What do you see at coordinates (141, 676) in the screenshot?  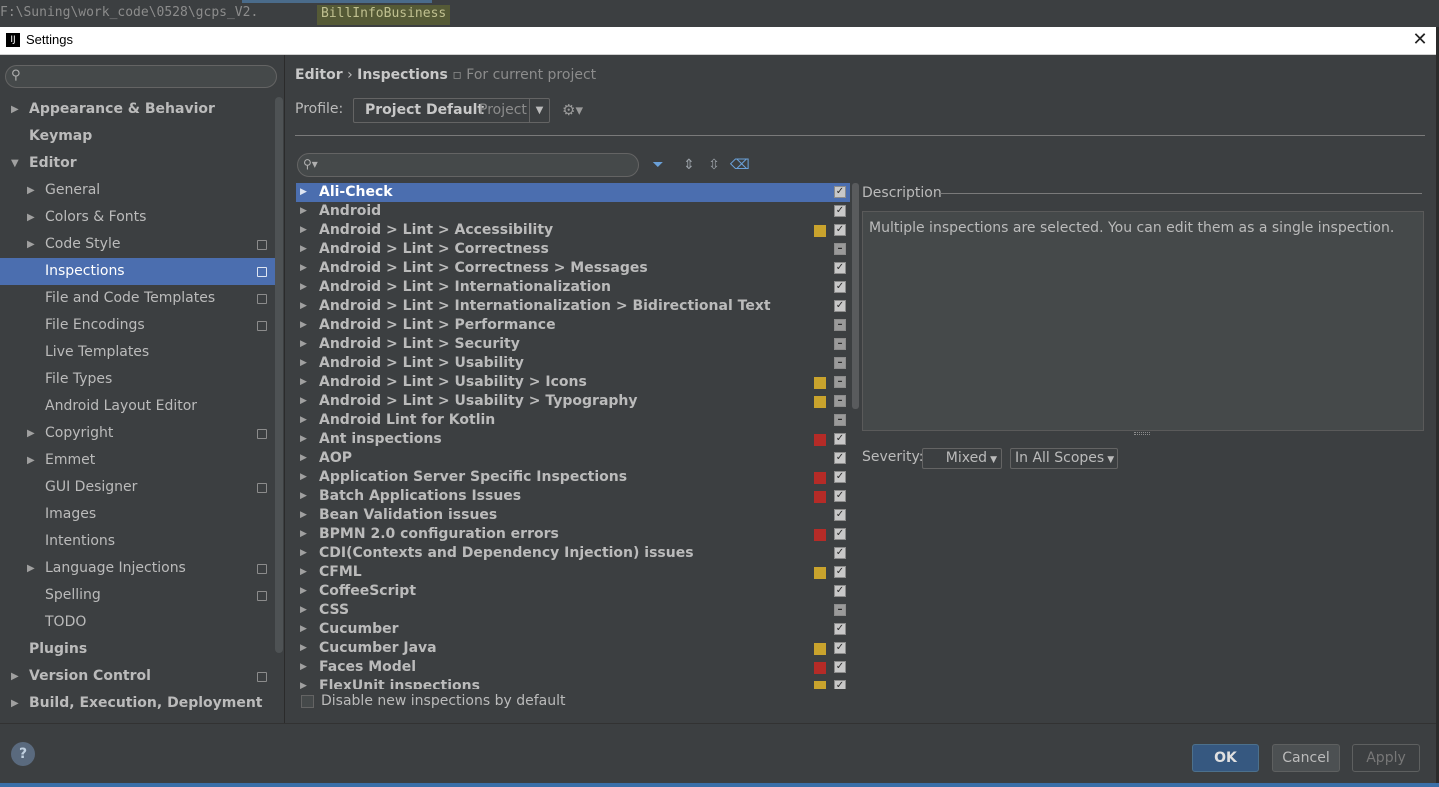 I see `sidebar-item: ▶ Version Control` at bounding box center [141, 676].